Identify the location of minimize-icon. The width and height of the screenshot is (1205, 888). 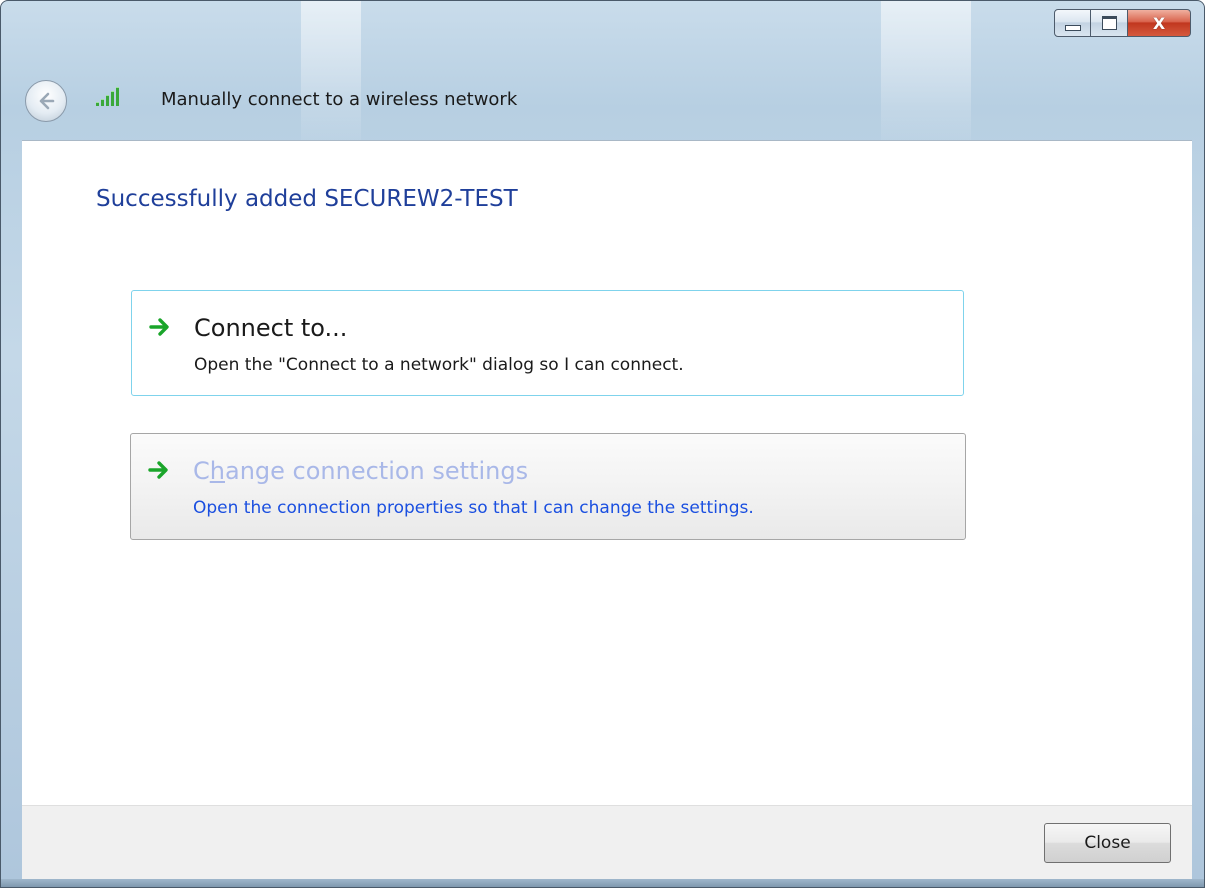
(1072, 28).